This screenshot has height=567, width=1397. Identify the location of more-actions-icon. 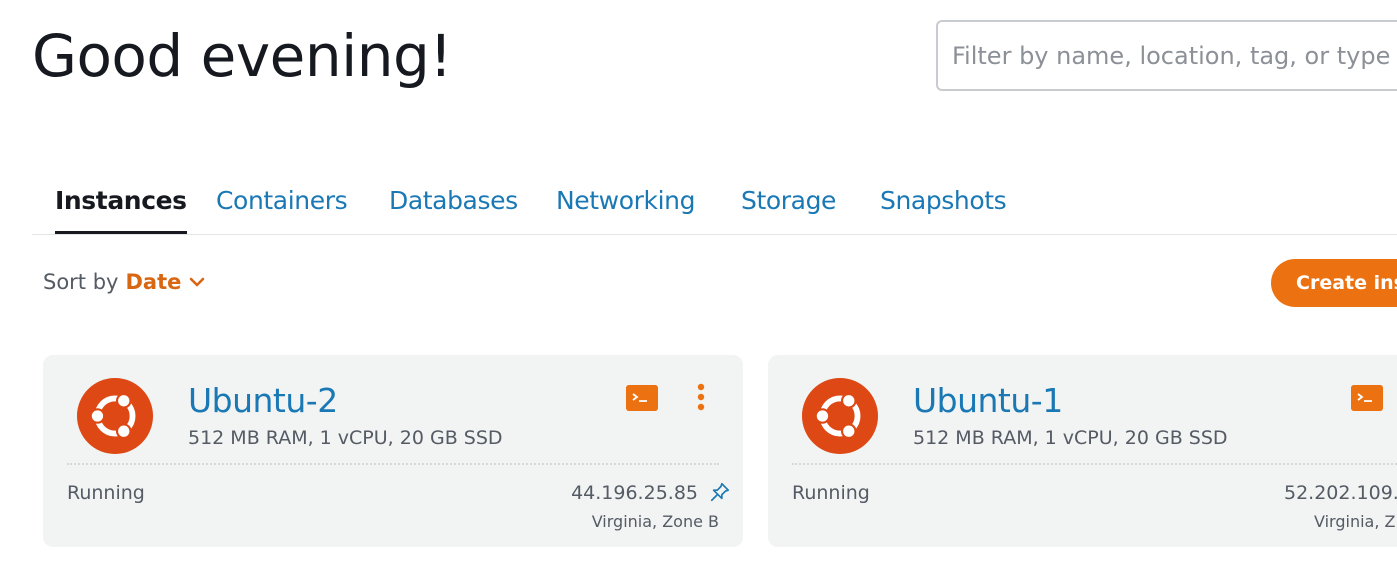
(701, 397).